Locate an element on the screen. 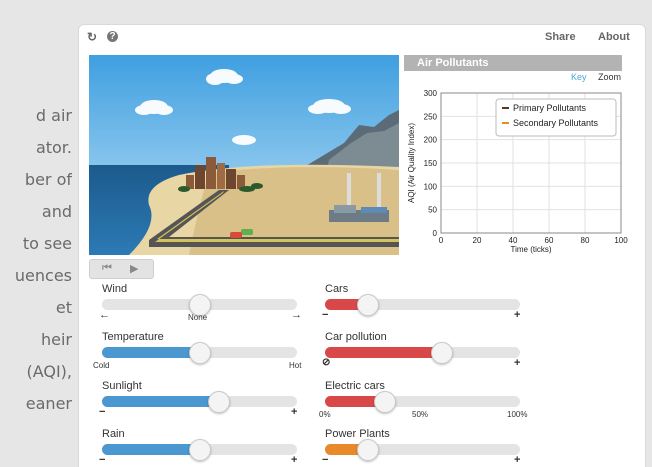 The image size is (652, 467). sunlight-control: Sunlight − + is located at coordinates (198, 402).